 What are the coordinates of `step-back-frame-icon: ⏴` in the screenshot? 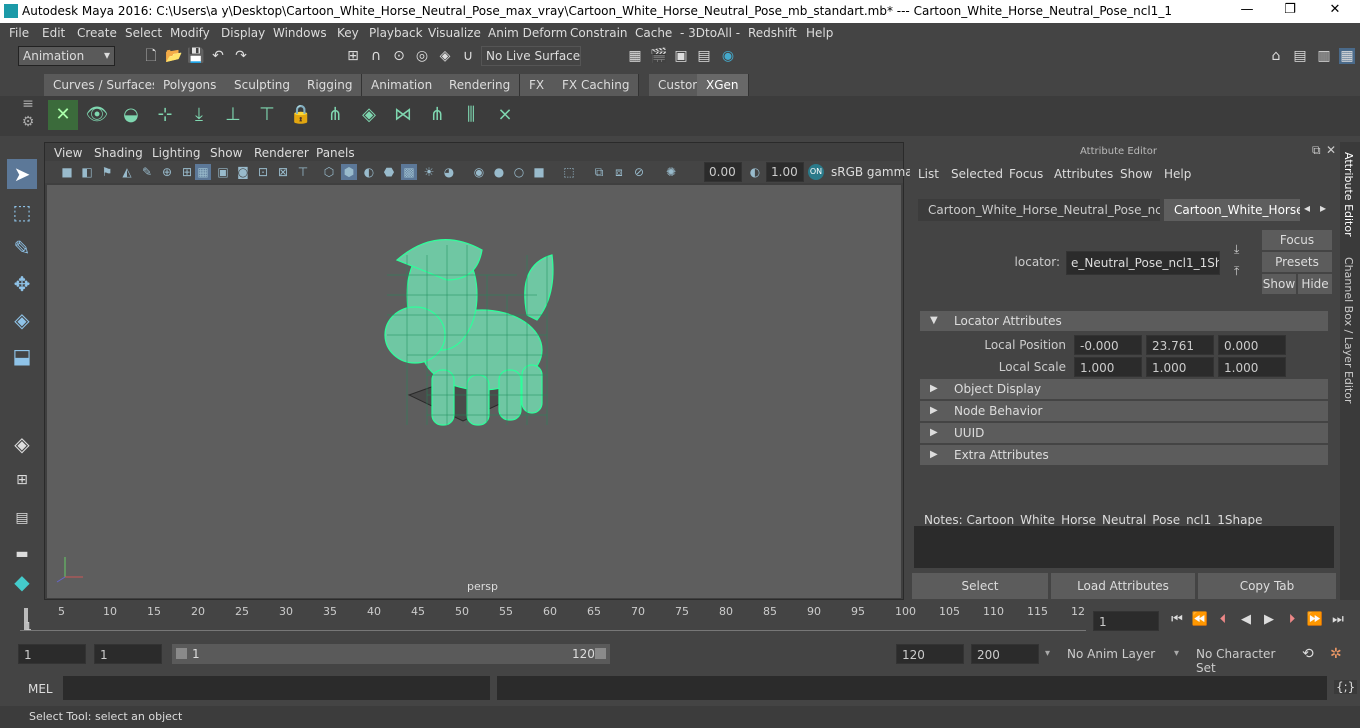 It's located at (1223, 620).